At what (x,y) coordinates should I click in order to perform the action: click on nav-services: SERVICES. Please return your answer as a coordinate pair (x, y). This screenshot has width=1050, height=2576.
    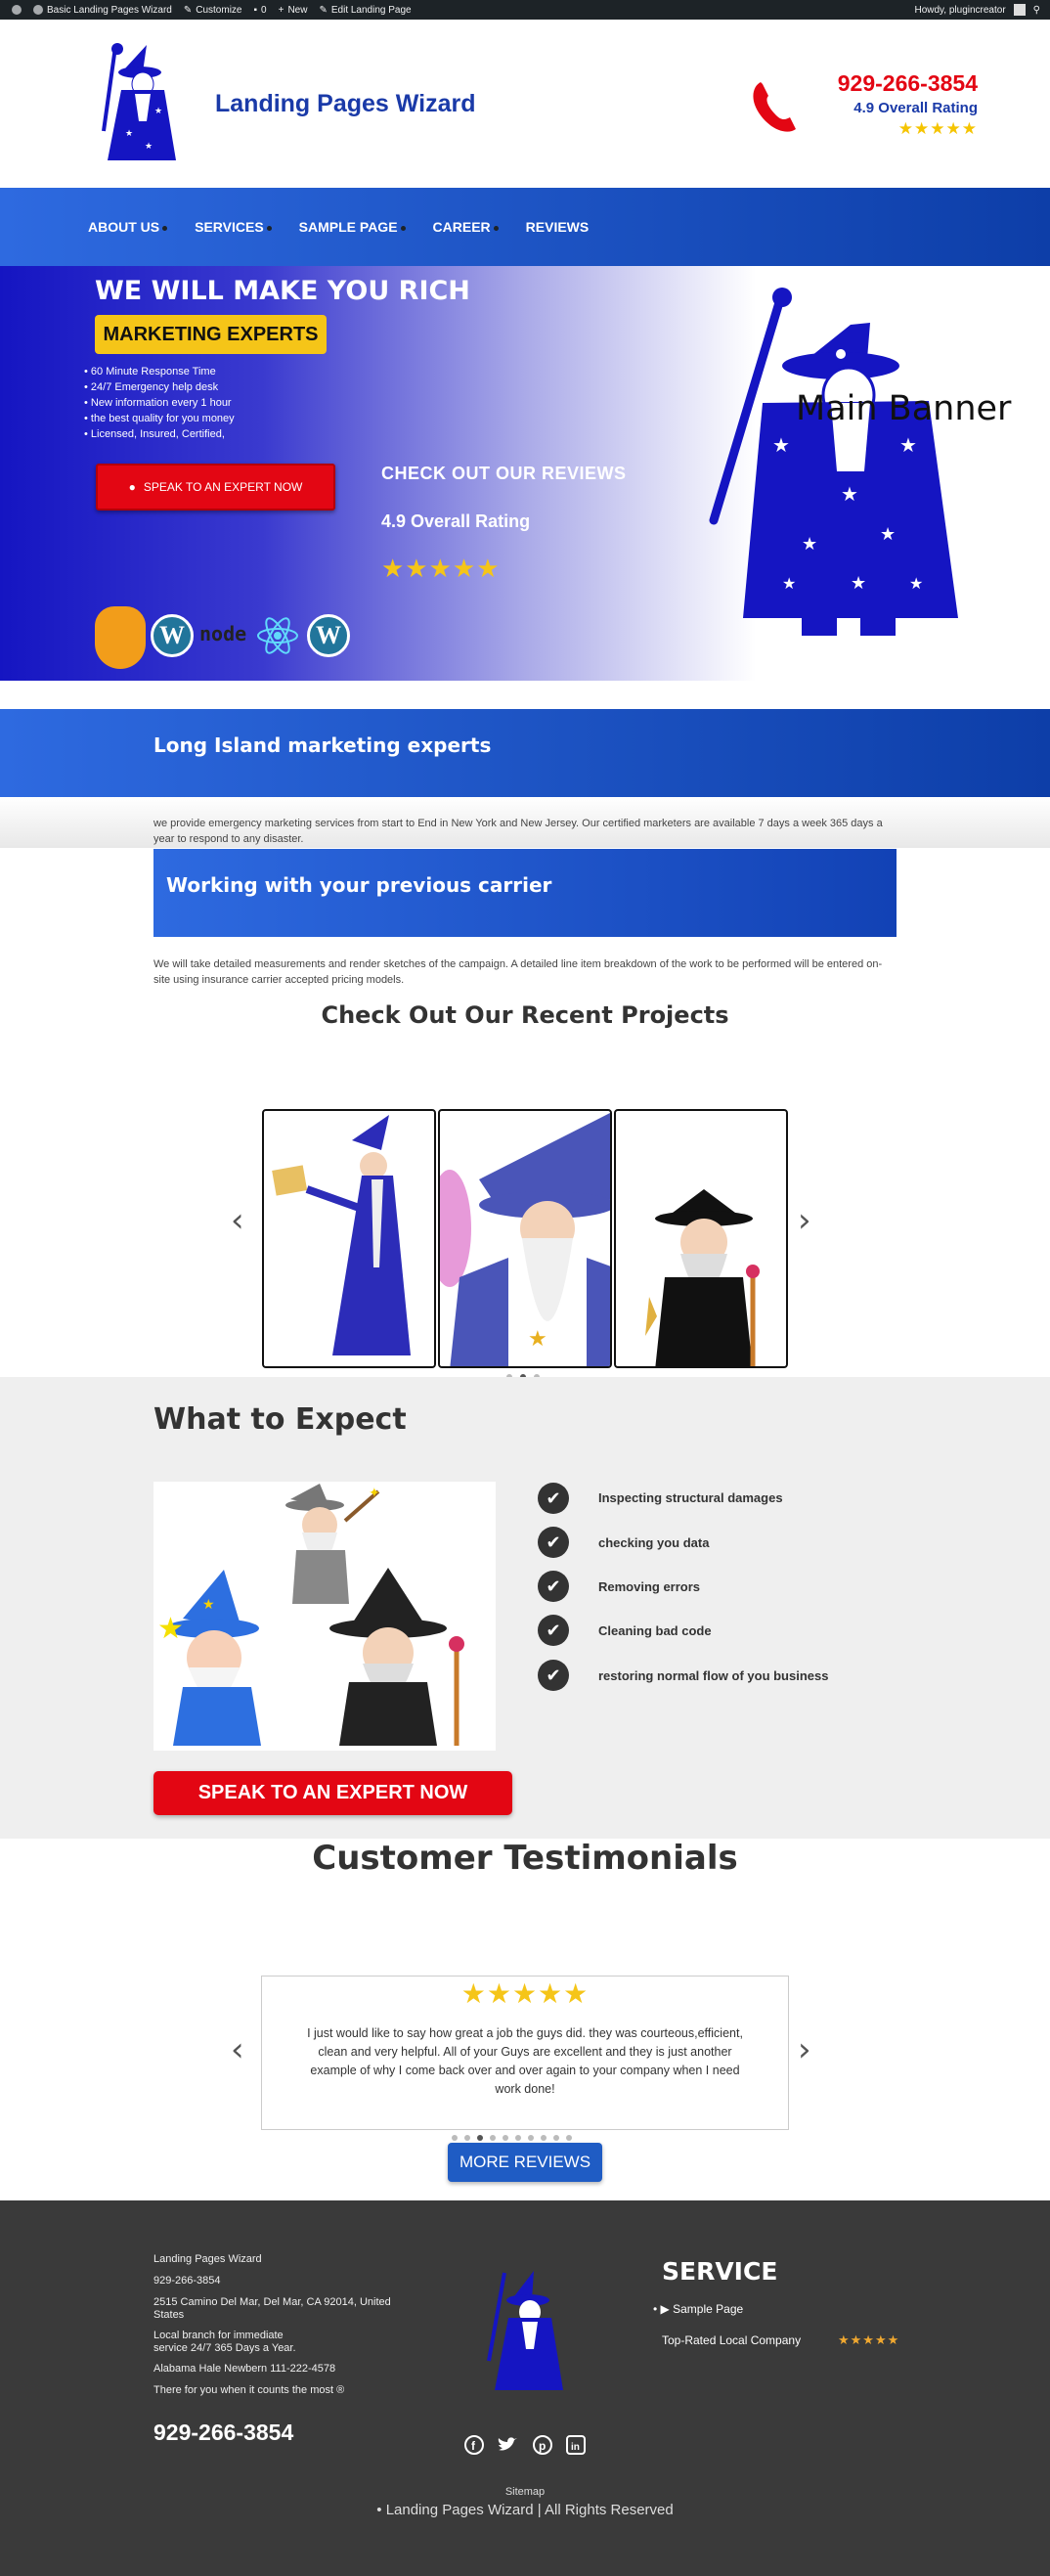
    Looking at the image, I should click on (234, 227).